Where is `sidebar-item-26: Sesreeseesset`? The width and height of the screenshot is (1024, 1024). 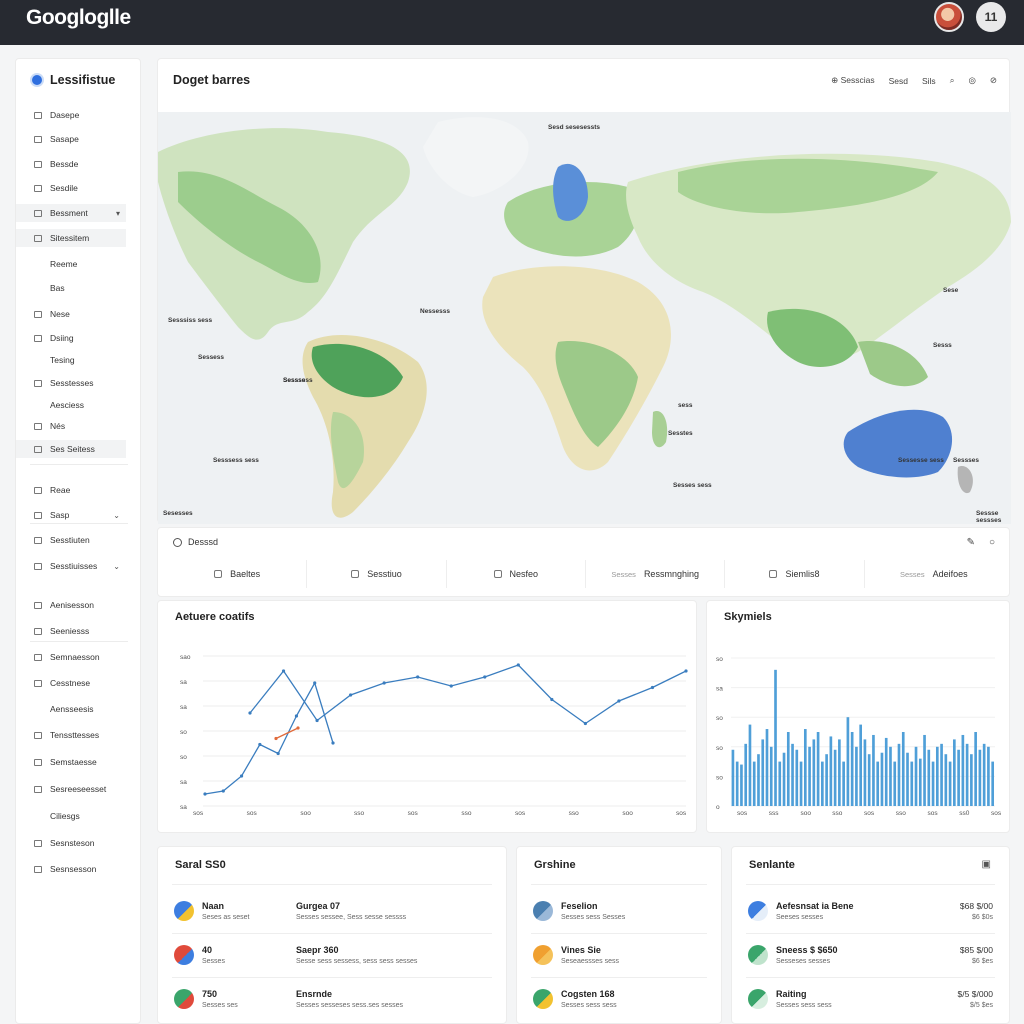 sidebar-item-26: Sesreeseesset is located at coordinates (71, 789).